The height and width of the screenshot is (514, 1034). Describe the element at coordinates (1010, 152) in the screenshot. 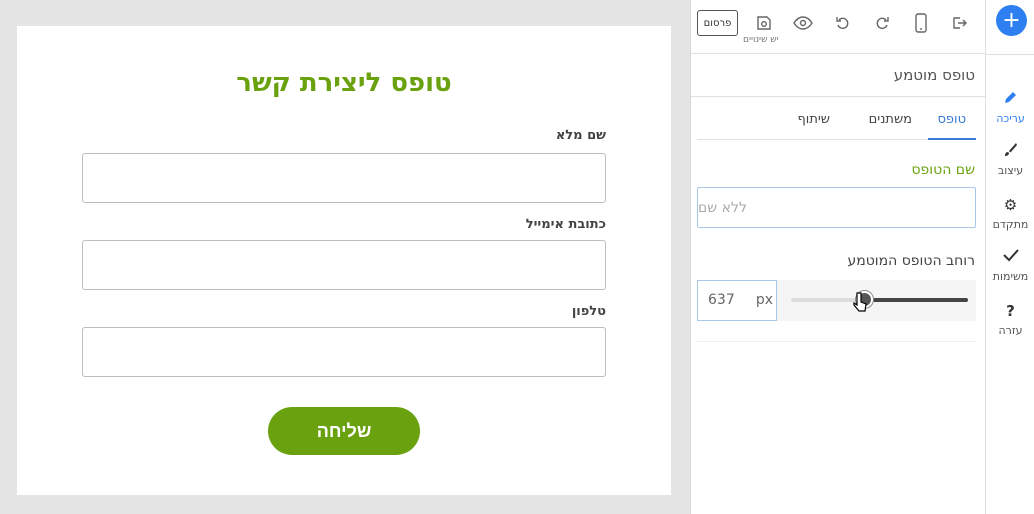

I see `brush-icon` at that location.